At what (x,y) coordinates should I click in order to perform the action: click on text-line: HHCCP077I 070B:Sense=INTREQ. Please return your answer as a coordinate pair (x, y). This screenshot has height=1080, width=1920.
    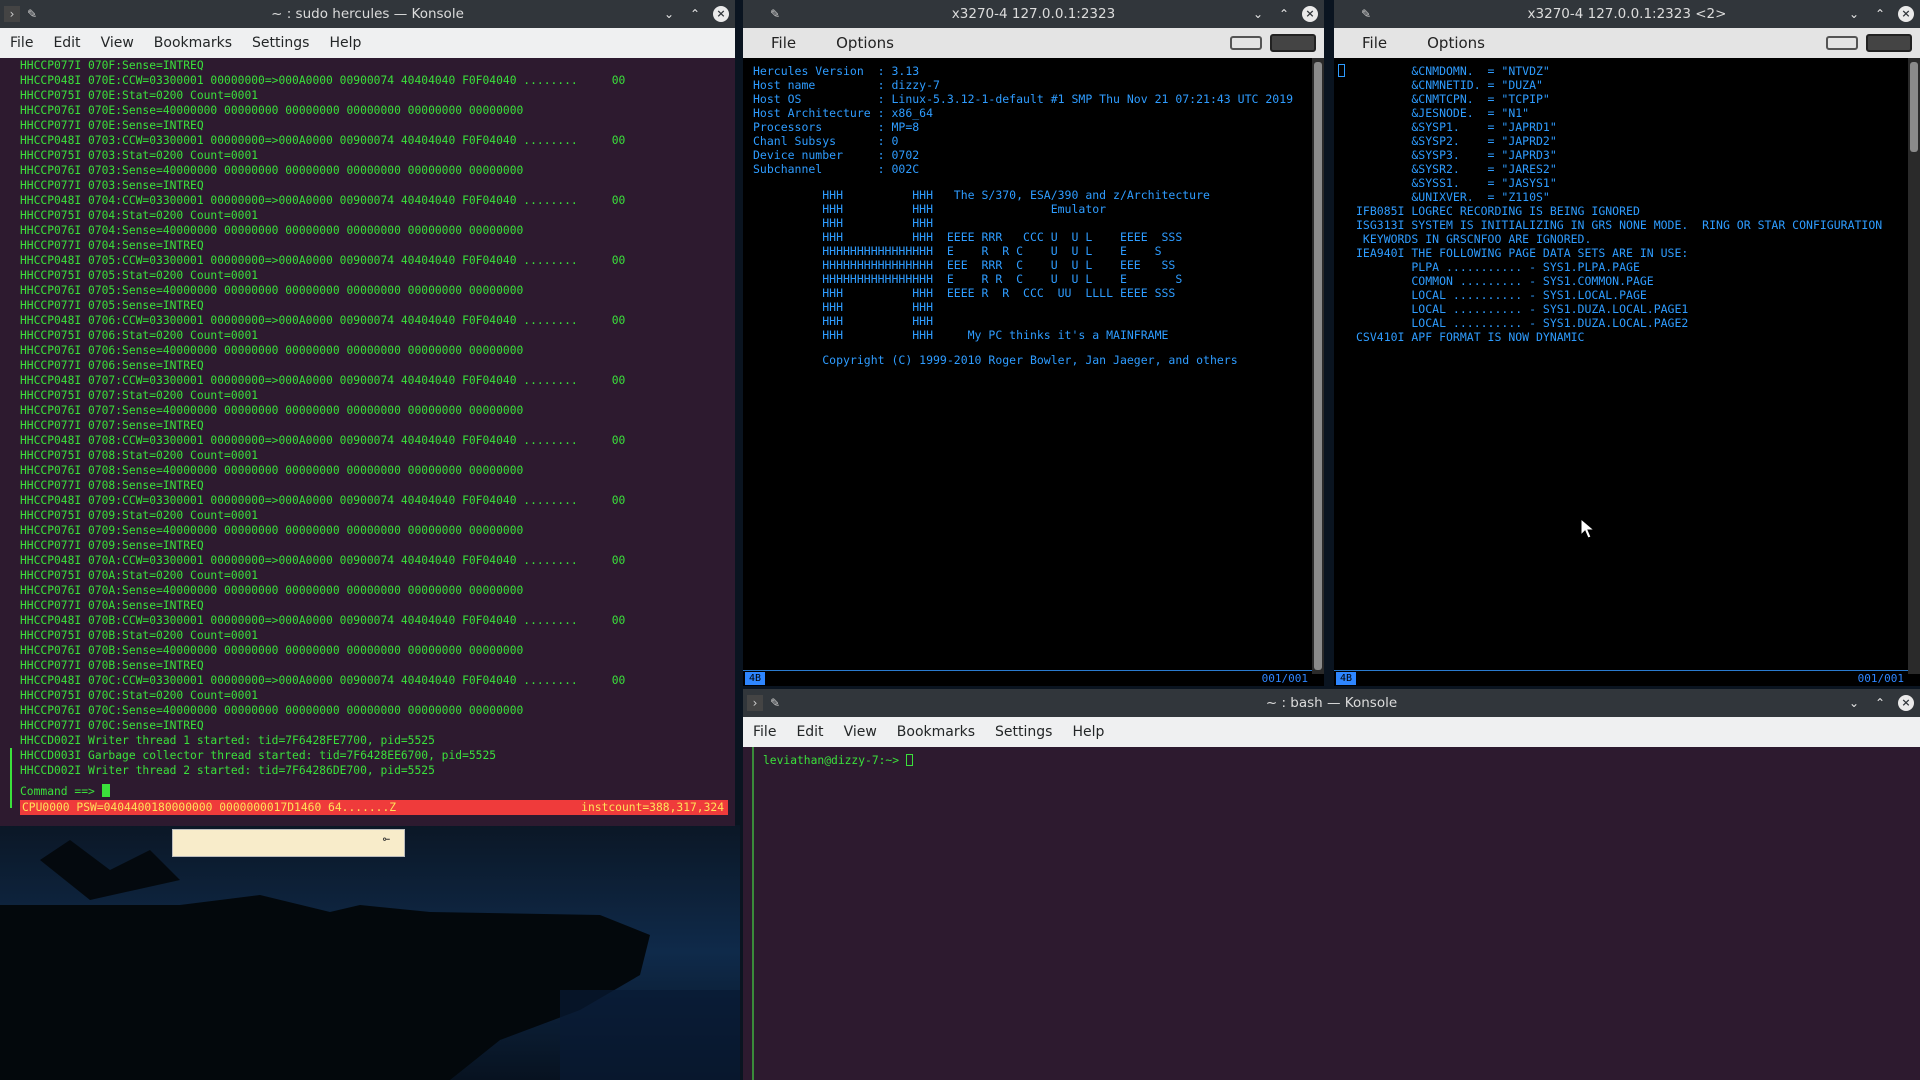
    Looking at the image, I should click on (112, 665).